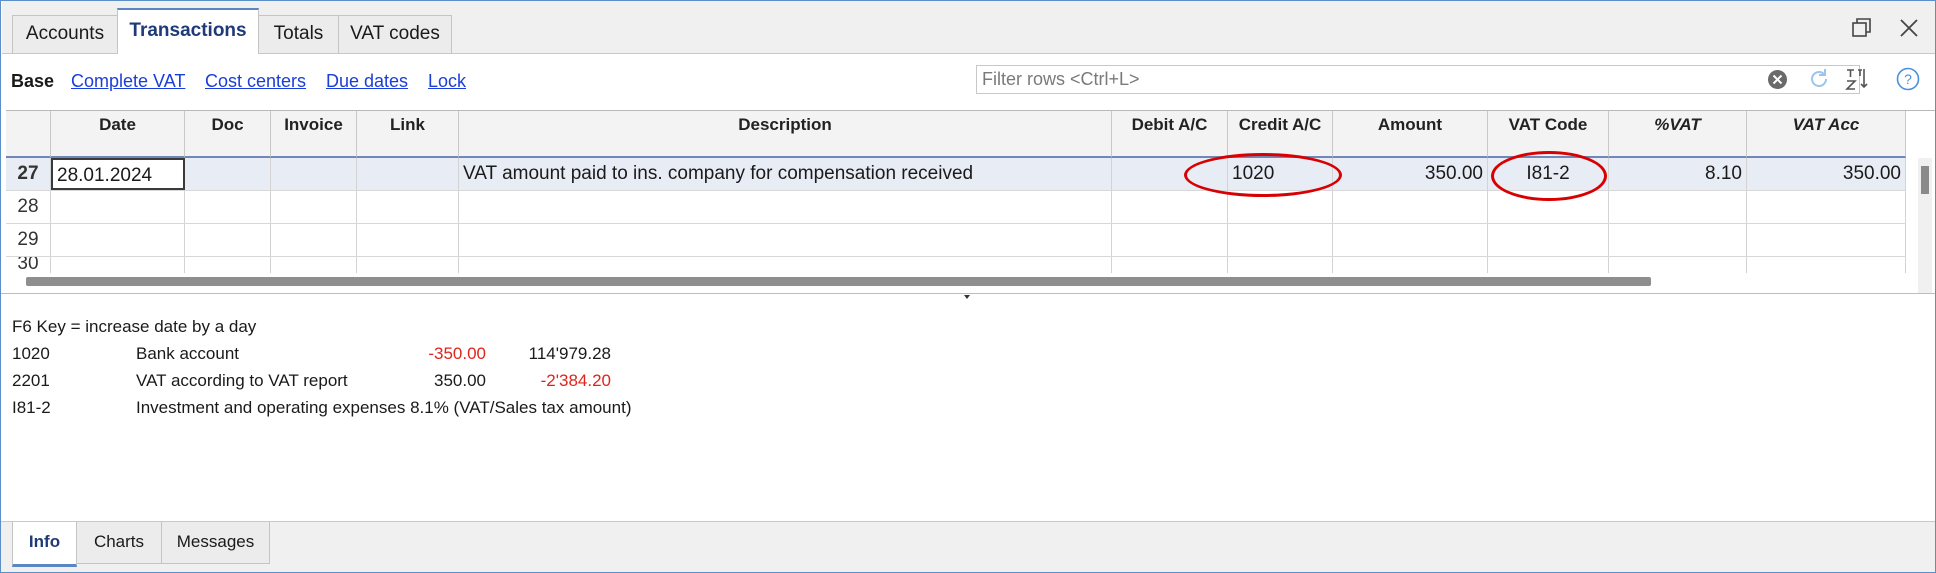  I want to click on table-row: 30, so click(956, 265).